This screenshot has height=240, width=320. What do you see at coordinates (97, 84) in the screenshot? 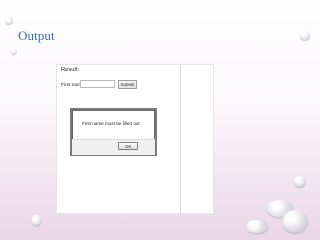
I see `first-name-input` at bounding box center [97, 84].